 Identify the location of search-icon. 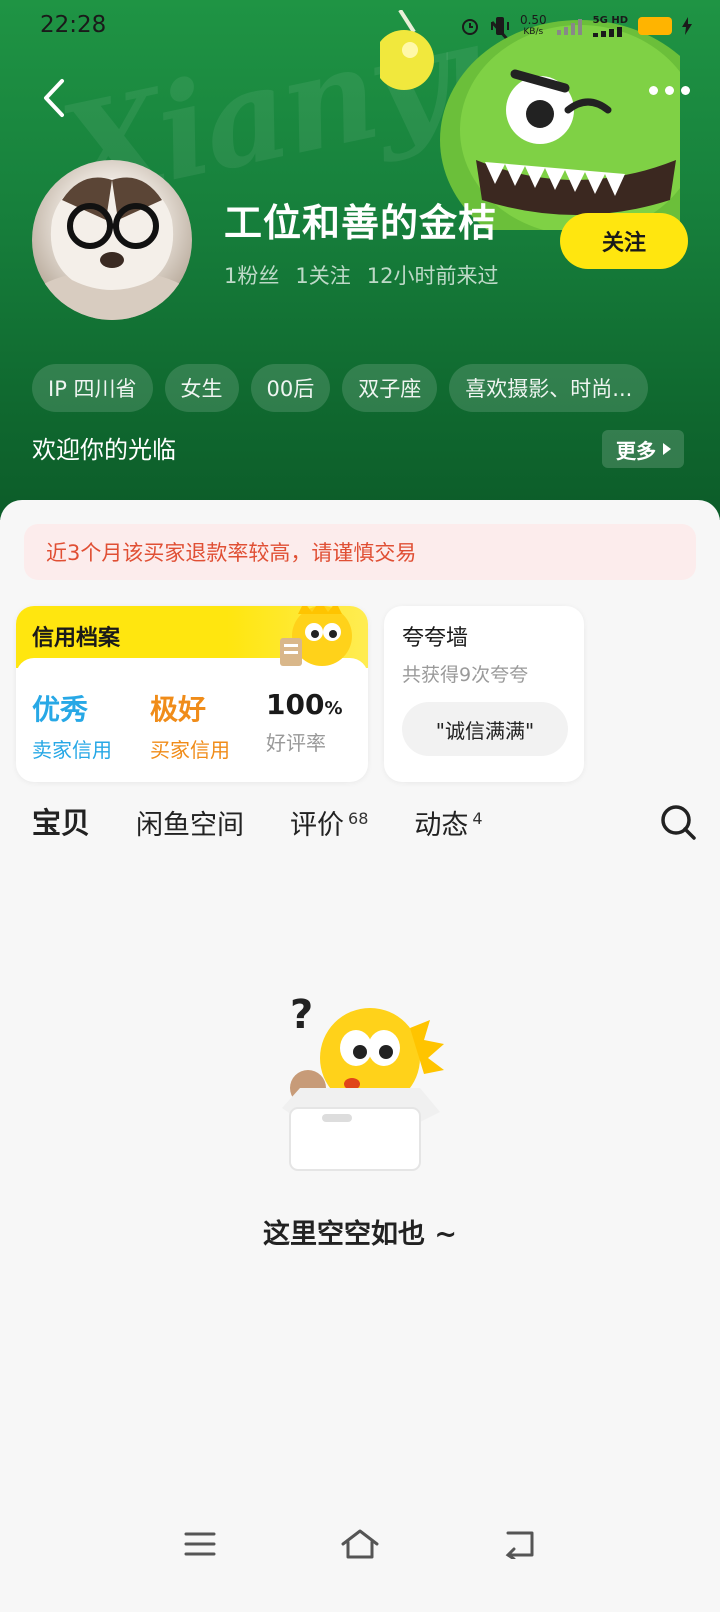
(678, 822).